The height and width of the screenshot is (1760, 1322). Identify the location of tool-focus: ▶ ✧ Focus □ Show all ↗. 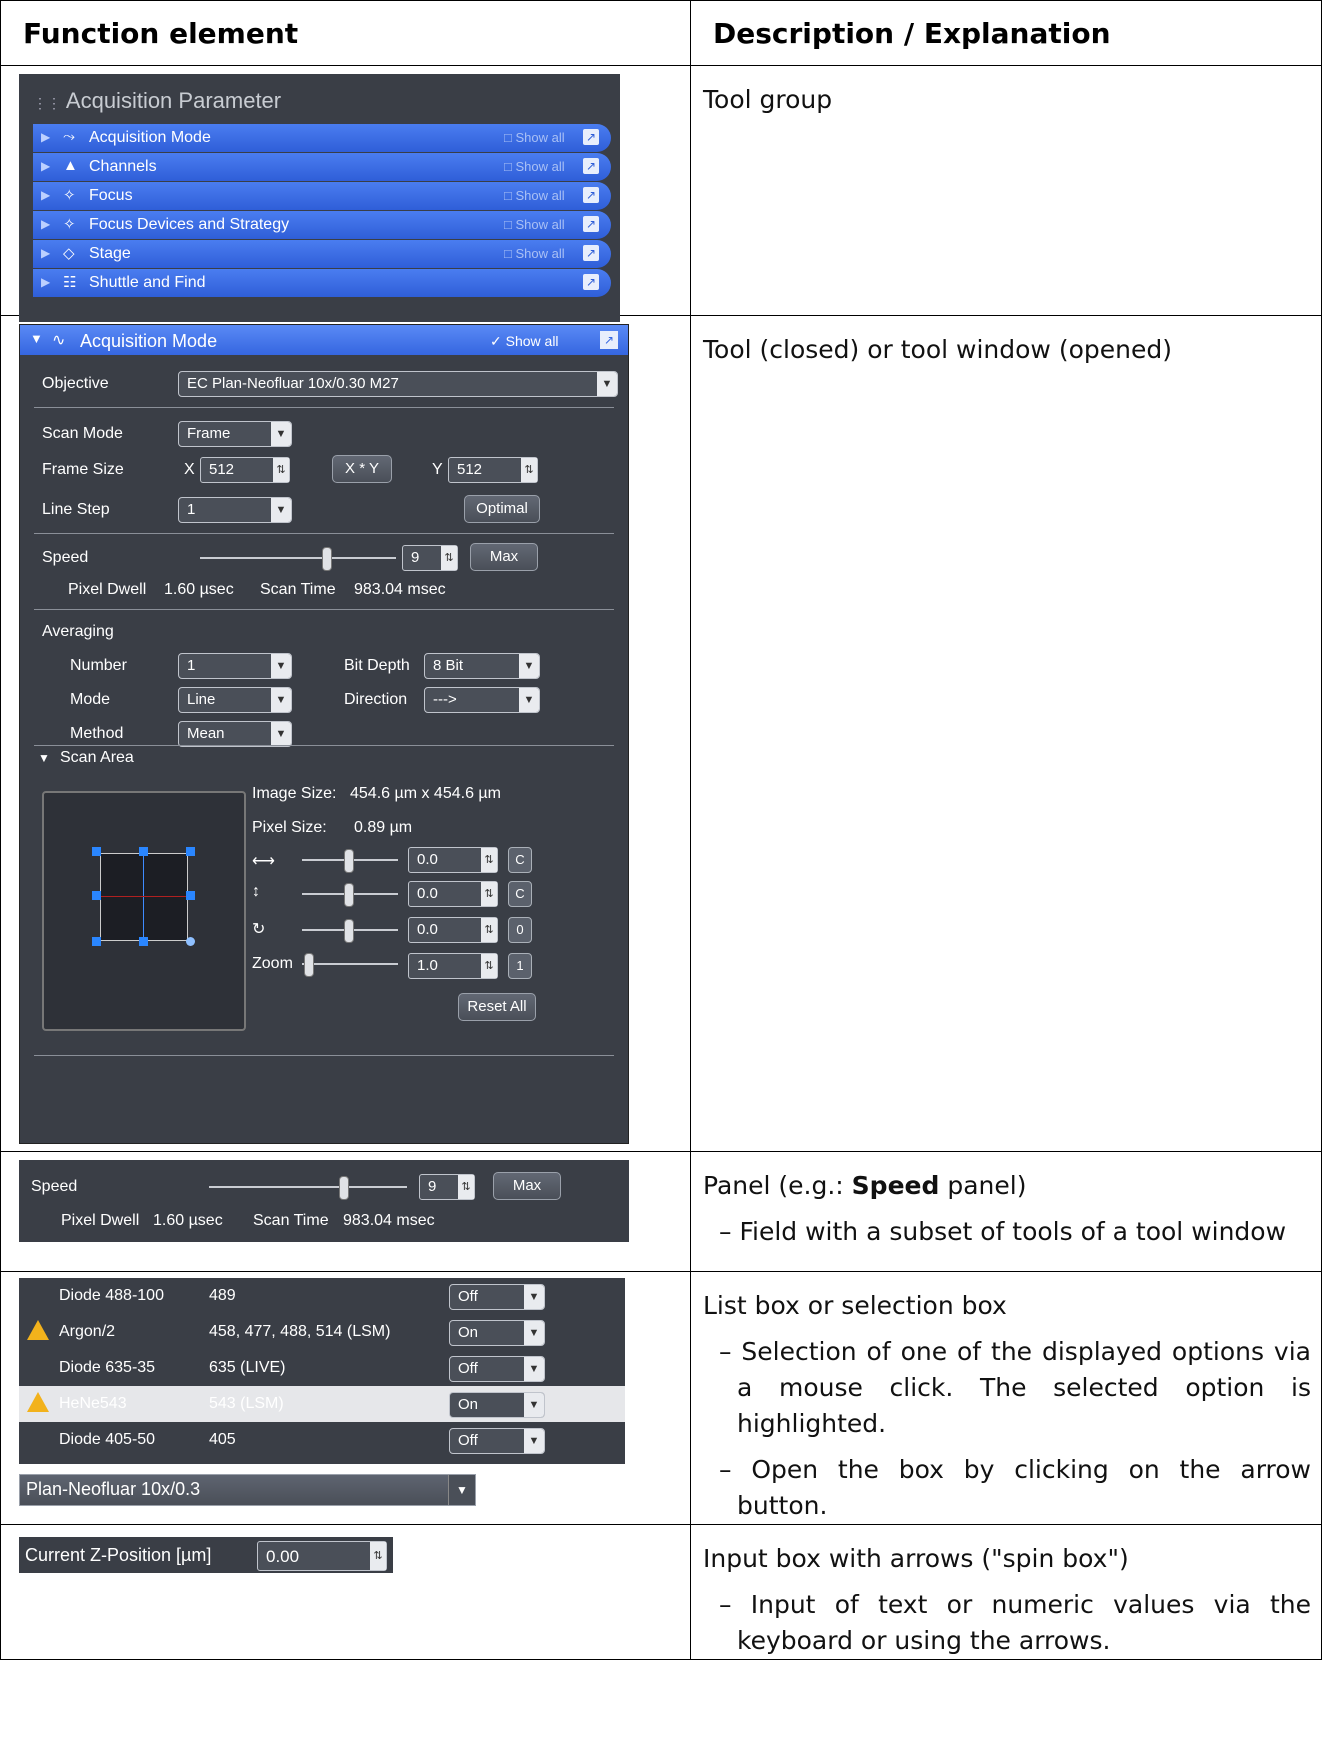
(322, 196).